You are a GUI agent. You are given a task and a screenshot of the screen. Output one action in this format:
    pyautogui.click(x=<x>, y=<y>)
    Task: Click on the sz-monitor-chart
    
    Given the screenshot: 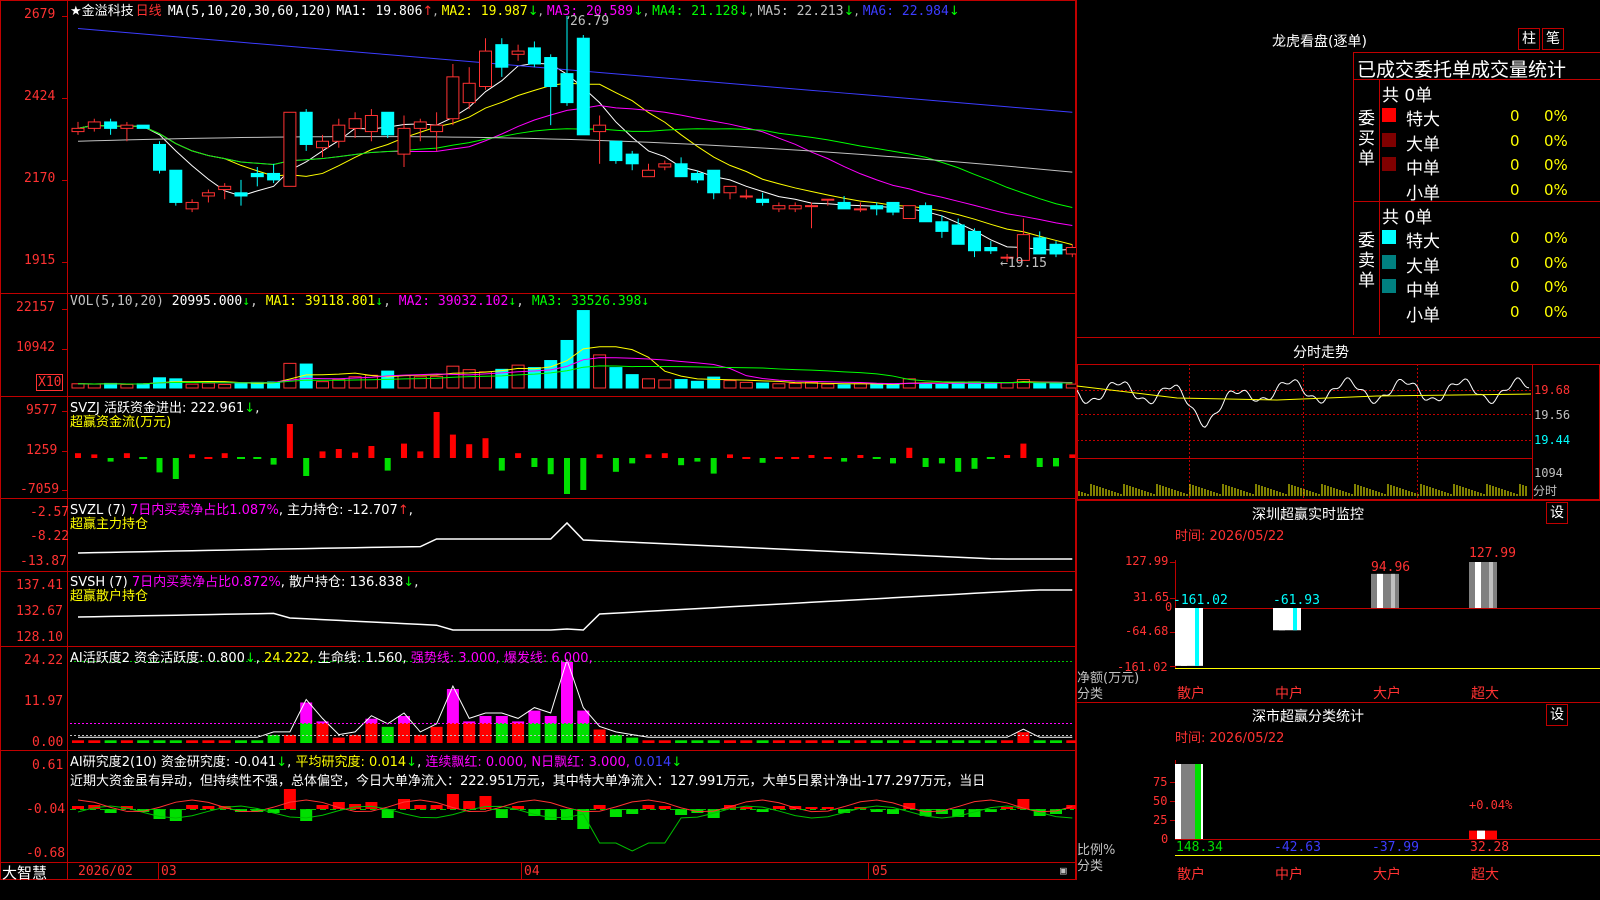 What is the action you would take?
    pyautogui.click(x=1385, y=614)
    